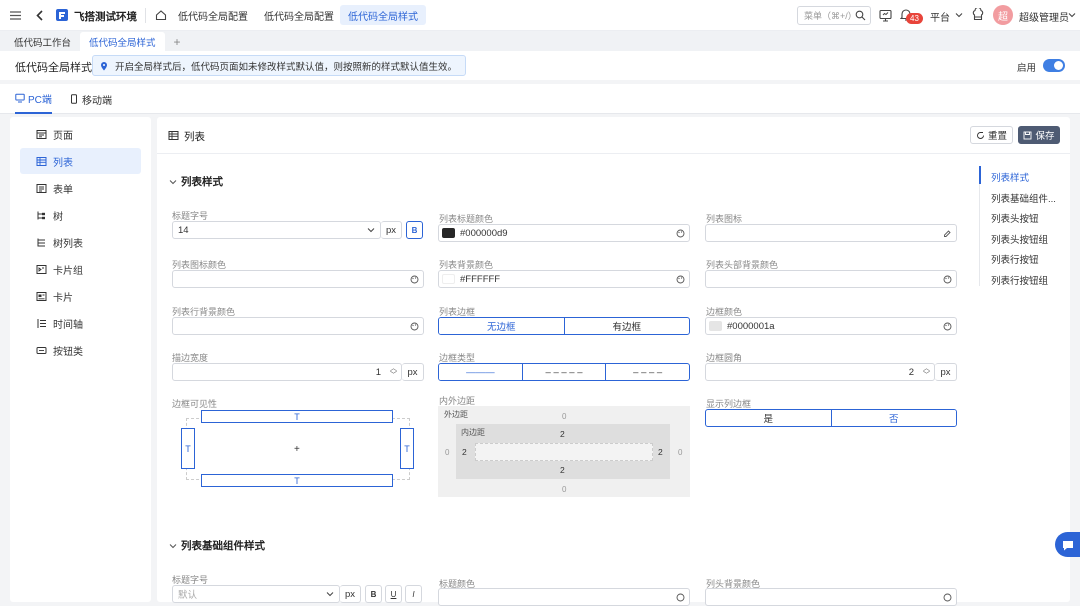 The height and width of the screenshot is (606, 1080). I want to click on radius-input: 2 ︿ ﹀, so click(820, 372).